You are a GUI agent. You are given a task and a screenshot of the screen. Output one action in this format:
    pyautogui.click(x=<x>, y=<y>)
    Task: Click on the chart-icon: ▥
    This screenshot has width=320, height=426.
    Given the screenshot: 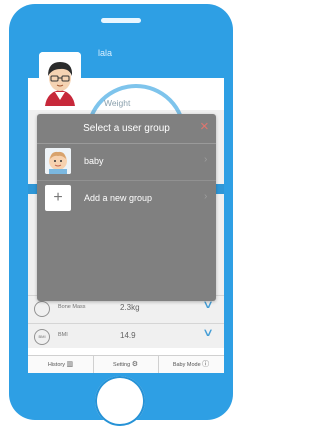 What is the action you would take?
    pyautogui.click(x=70, y=364)
    